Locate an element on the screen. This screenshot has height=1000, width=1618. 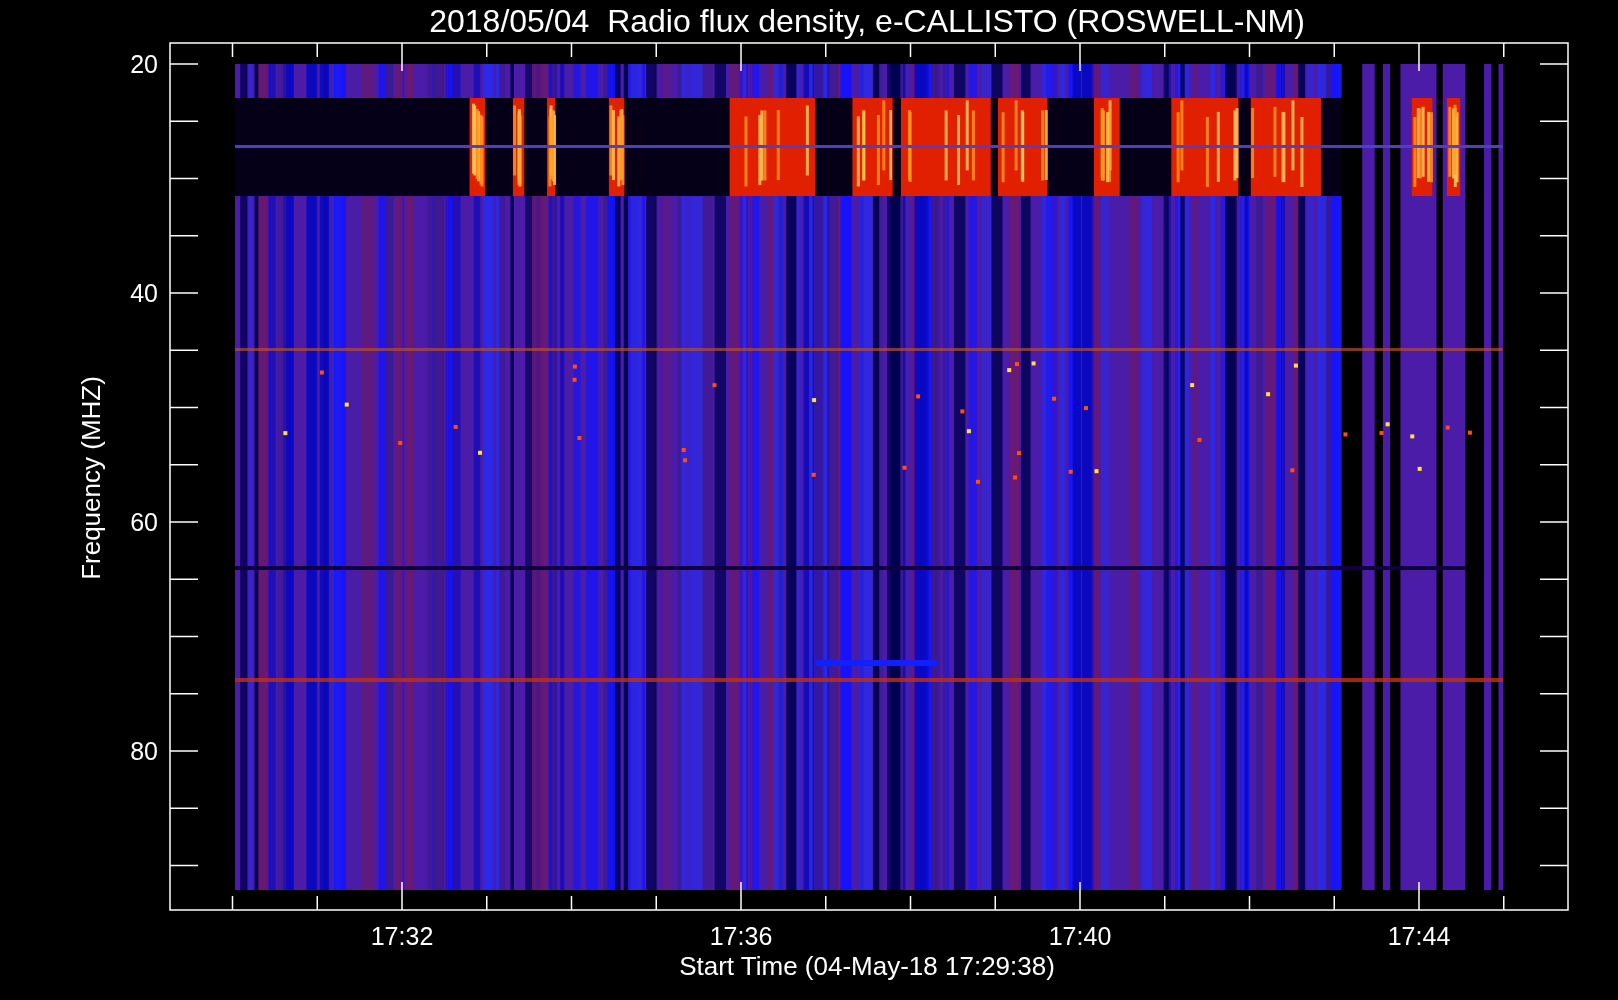
chart-title: 2018/05/04 Radio flux density, e-CALLISTO (ROSWELL-NM) is located at coordinates (867, 21).